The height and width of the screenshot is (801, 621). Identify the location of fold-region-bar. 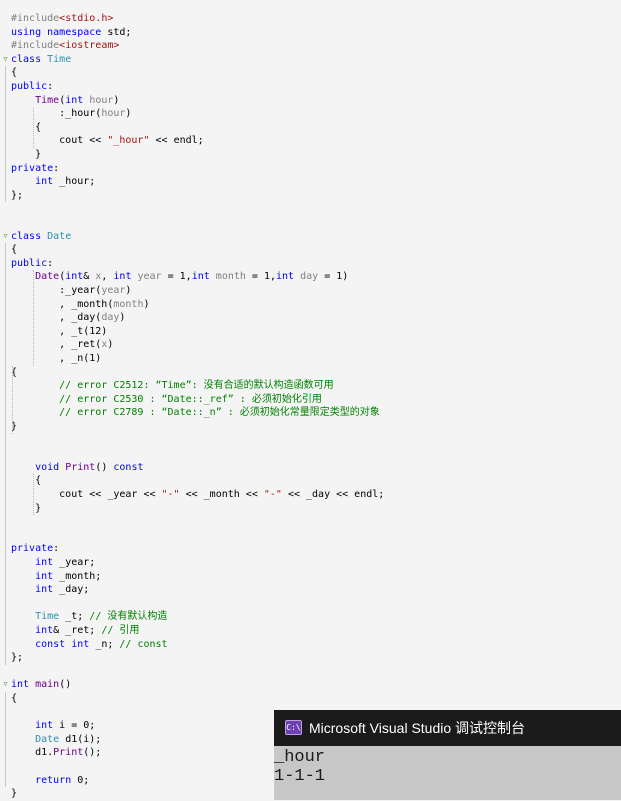
(5, 740).